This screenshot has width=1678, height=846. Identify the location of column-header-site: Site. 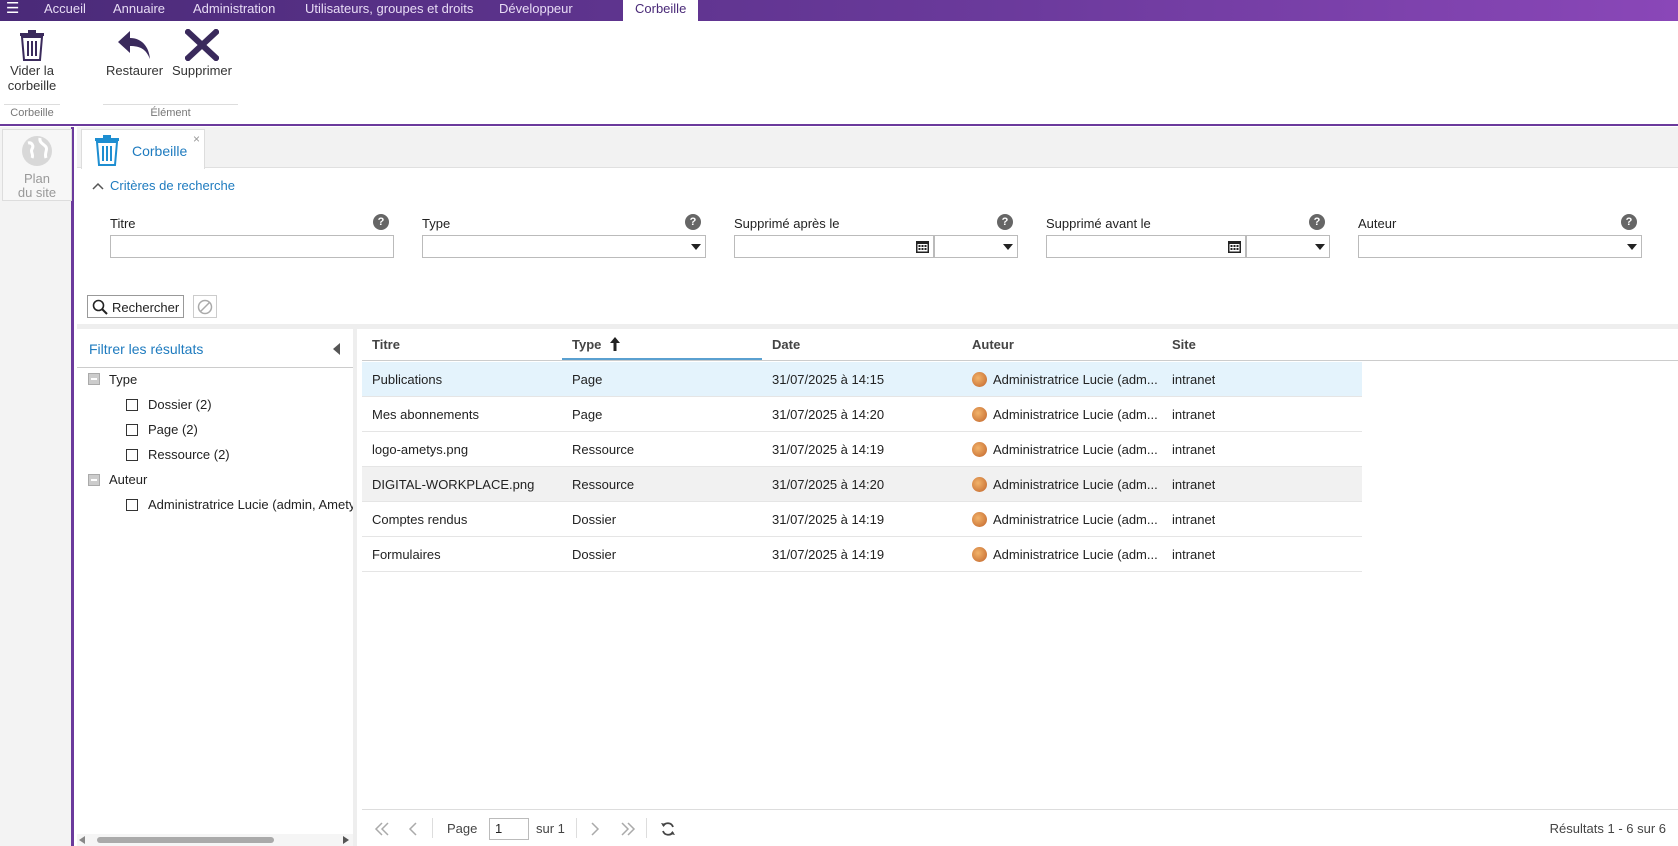
(1184, 344).